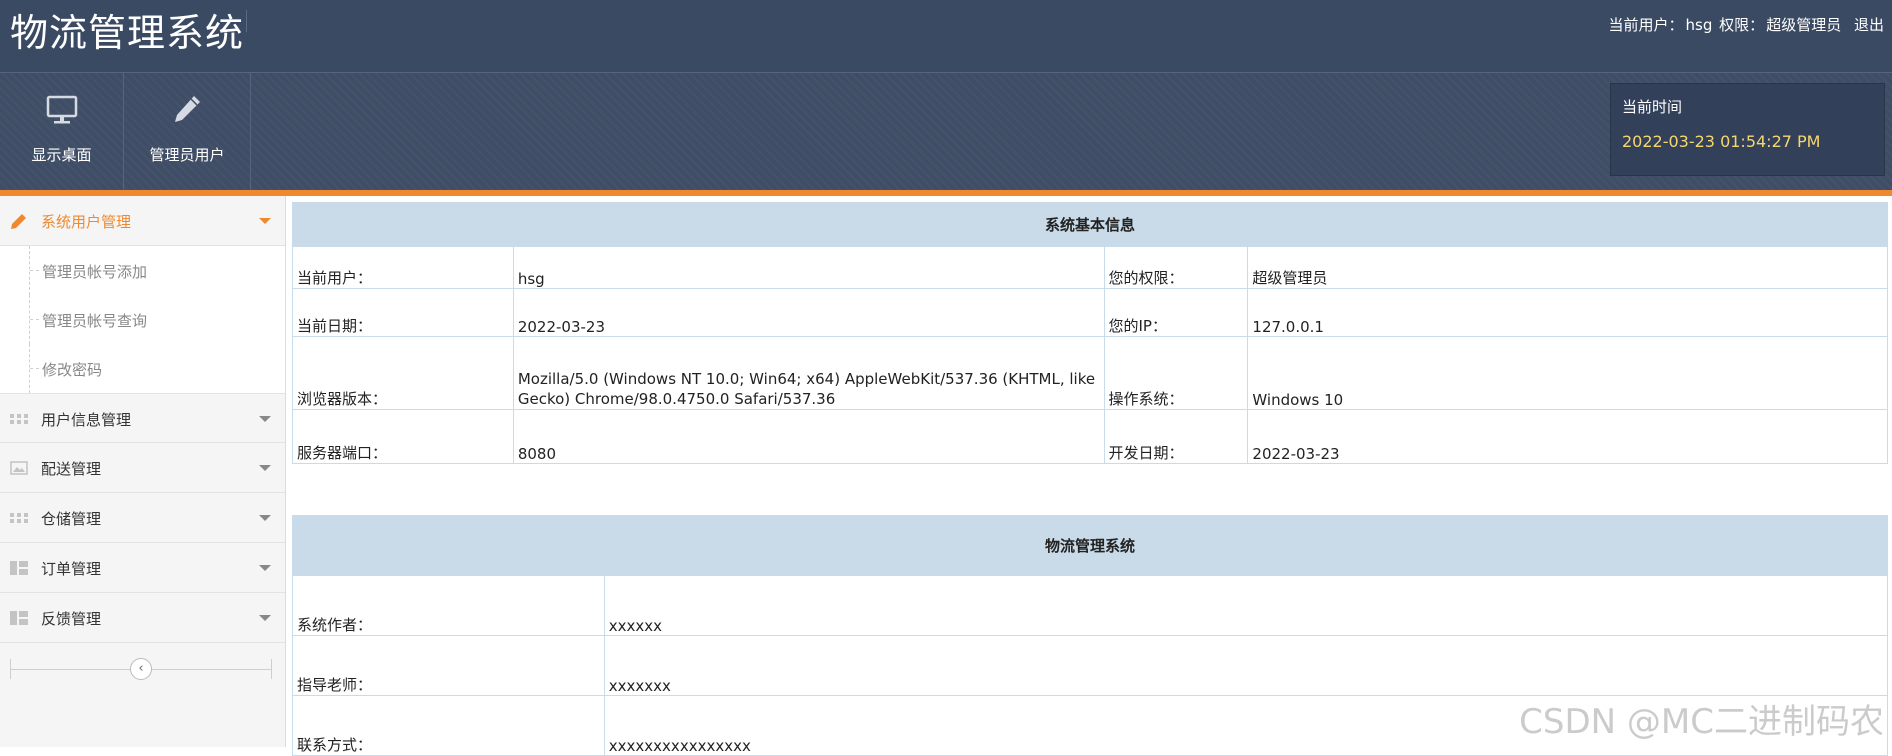  What do you see at coordinates (1699, 25) in the screenshot?
I see `current-user-name: hsg` at bounding box center [1699, 25].